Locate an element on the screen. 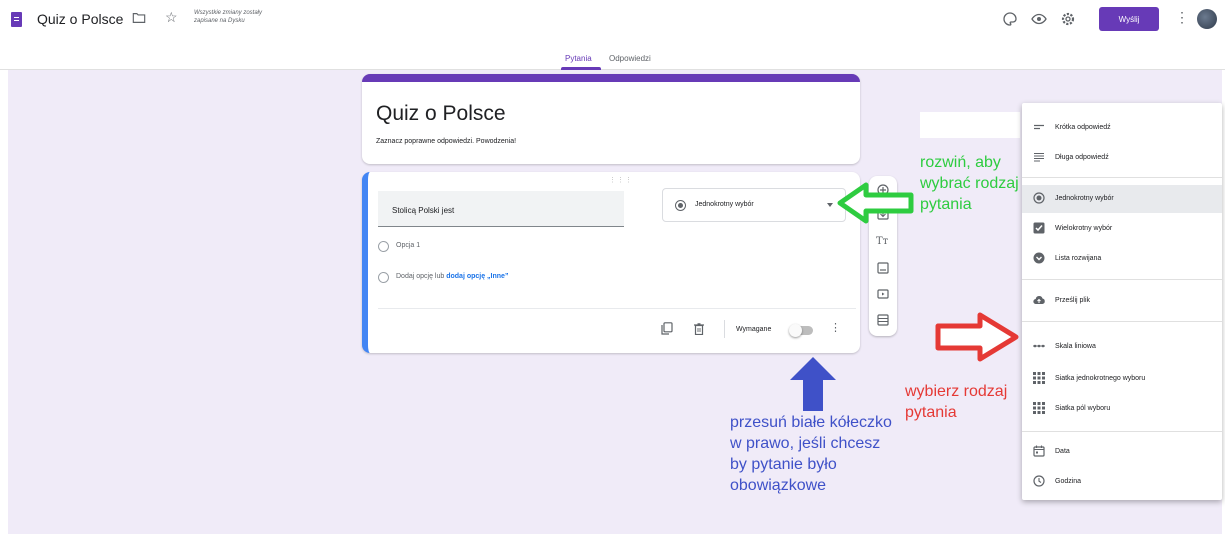 The height and width of the screenshot is (534, 1225). video-icon is located at coordinates (883, 294).